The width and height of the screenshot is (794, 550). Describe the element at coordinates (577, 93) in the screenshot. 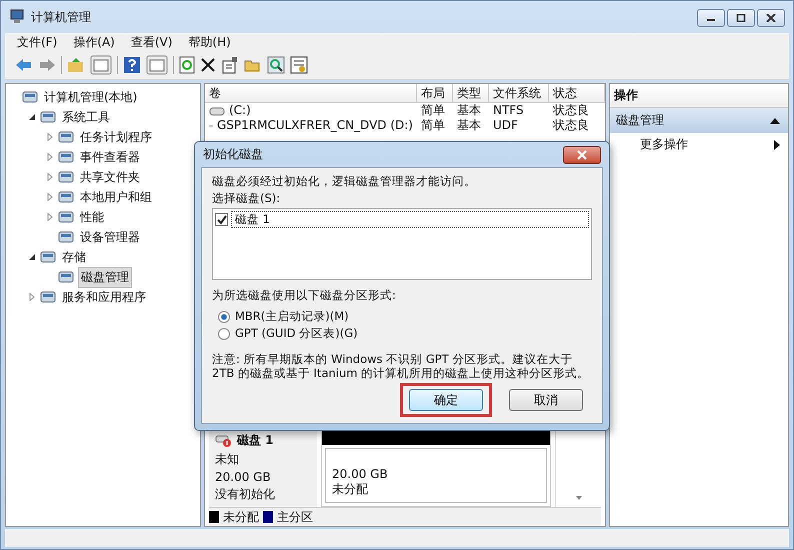

I see `column-header: 状态` at that location.